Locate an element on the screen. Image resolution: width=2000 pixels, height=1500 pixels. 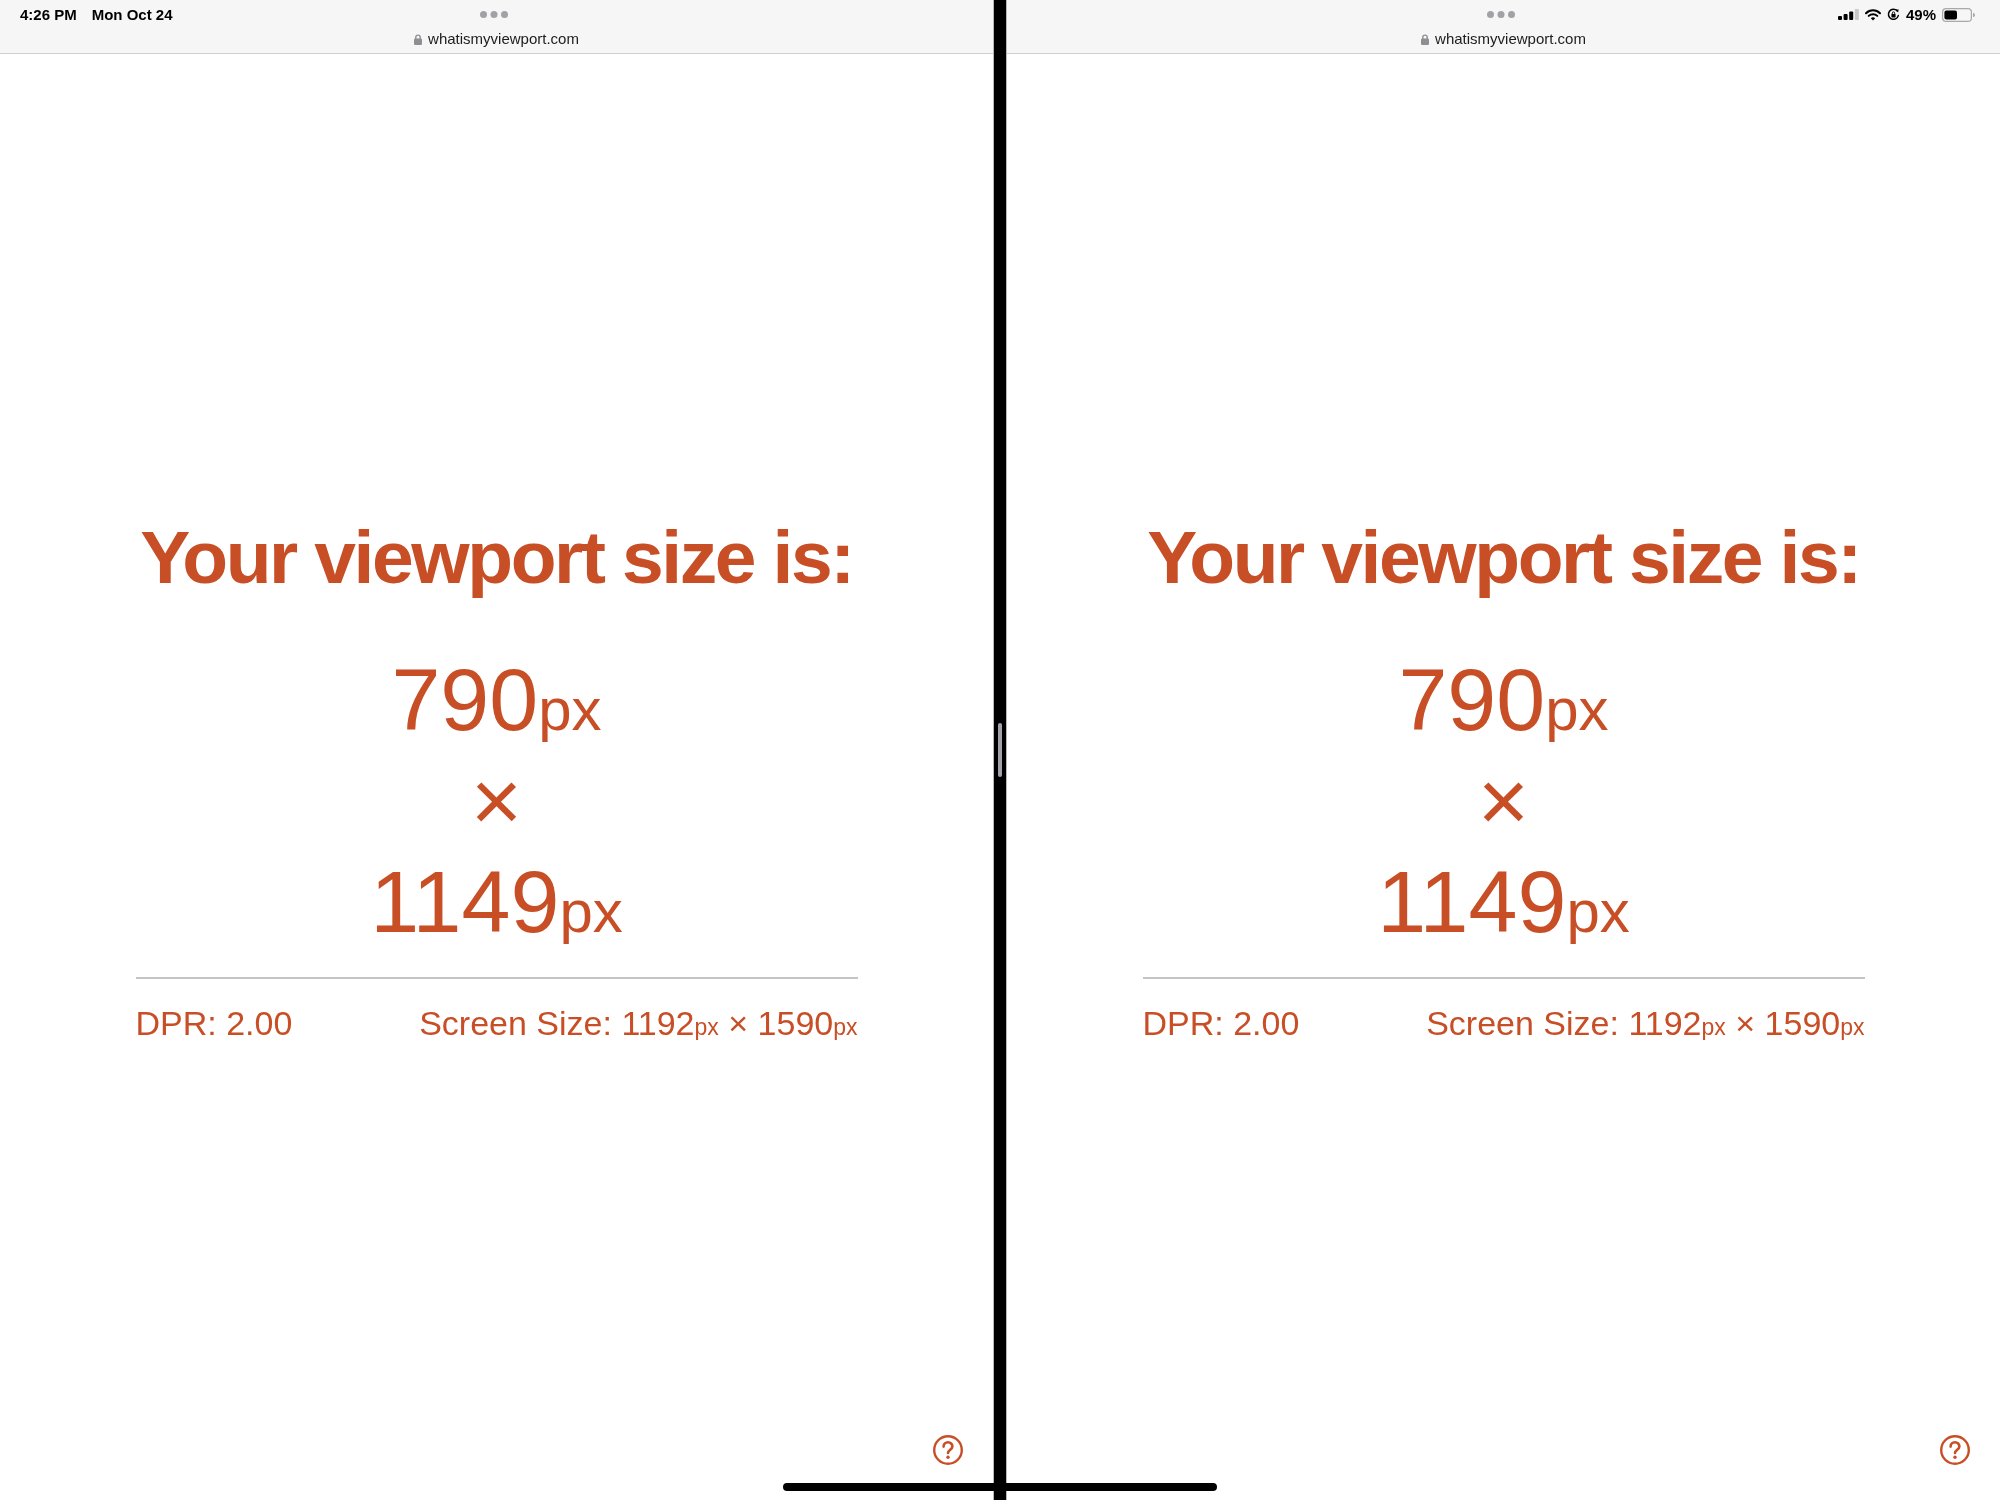
divider-handle is located at coordinates (1000, 750).